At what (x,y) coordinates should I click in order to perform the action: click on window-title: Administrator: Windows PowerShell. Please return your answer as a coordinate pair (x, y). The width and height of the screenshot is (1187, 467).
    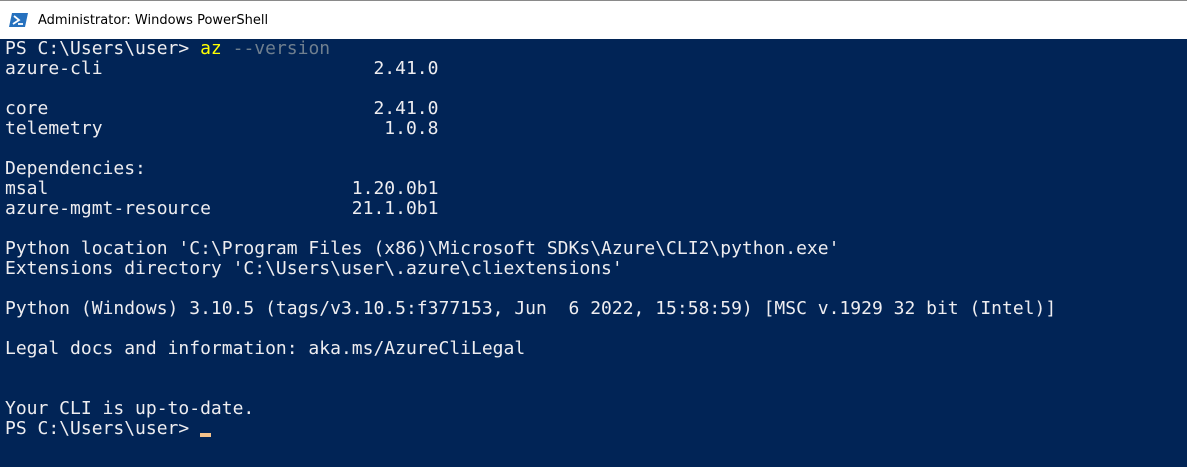
    Looking at the image, I should click on (153, 20).